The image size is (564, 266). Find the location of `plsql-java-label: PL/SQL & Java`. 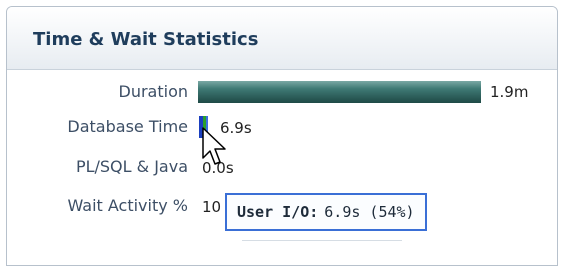

plsql-java-label: PL/SQL & Java is located at coordinates (131, 166).